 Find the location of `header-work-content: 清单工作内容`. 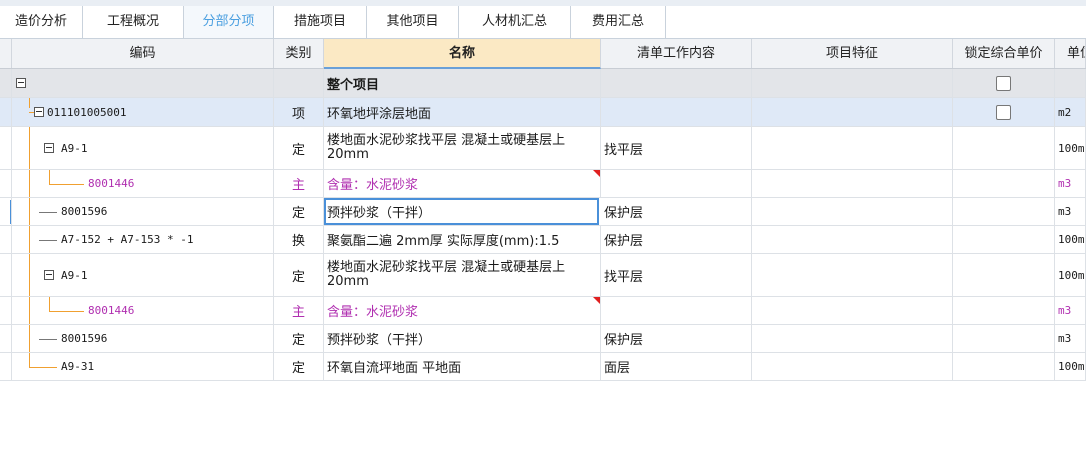

header-work-content: 清单工作内容 is located at coordinates (676, 53).